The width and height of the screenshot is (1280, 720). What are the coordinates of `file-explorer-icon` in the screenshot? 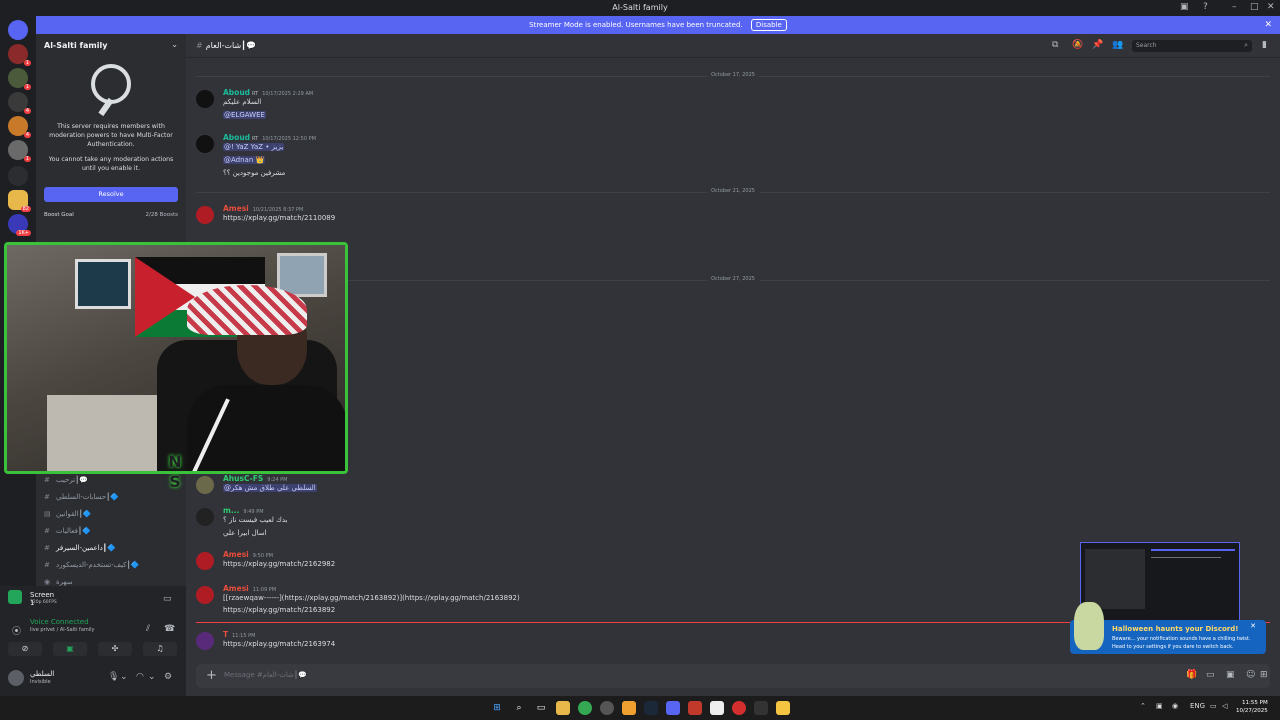 It's located at (563, 708).